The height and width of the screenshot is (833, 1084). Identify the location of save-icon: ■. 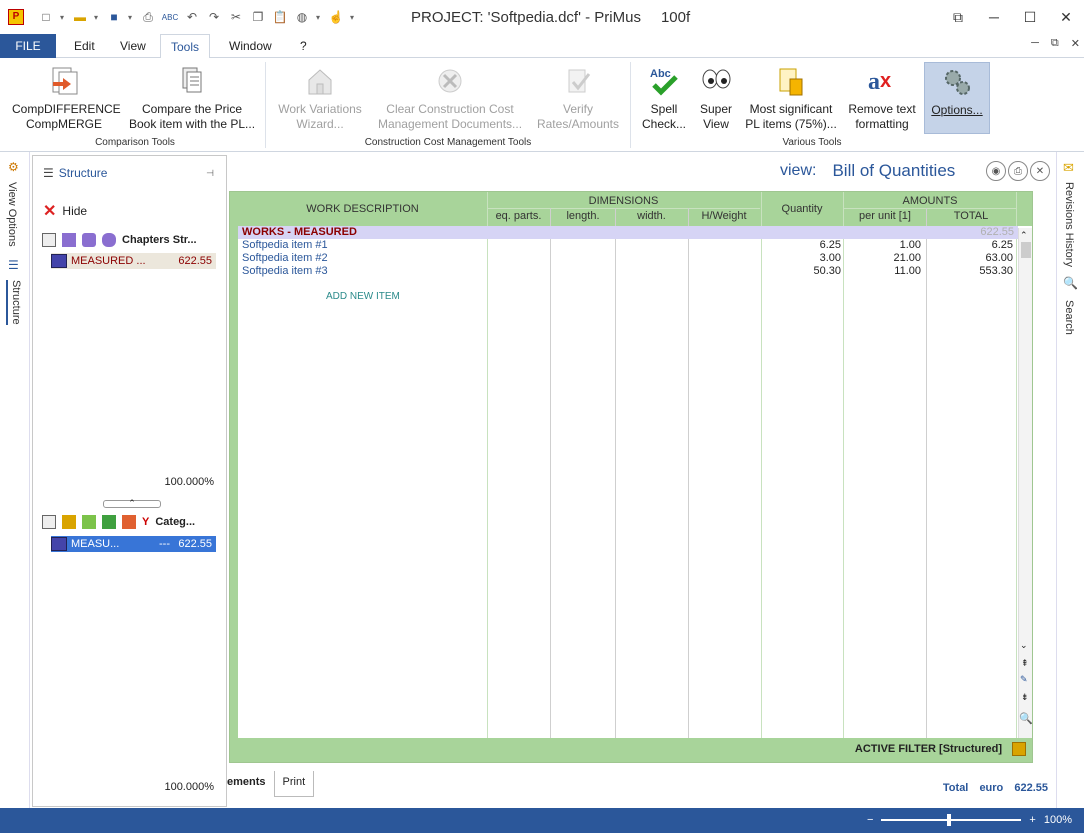
(114, 17).